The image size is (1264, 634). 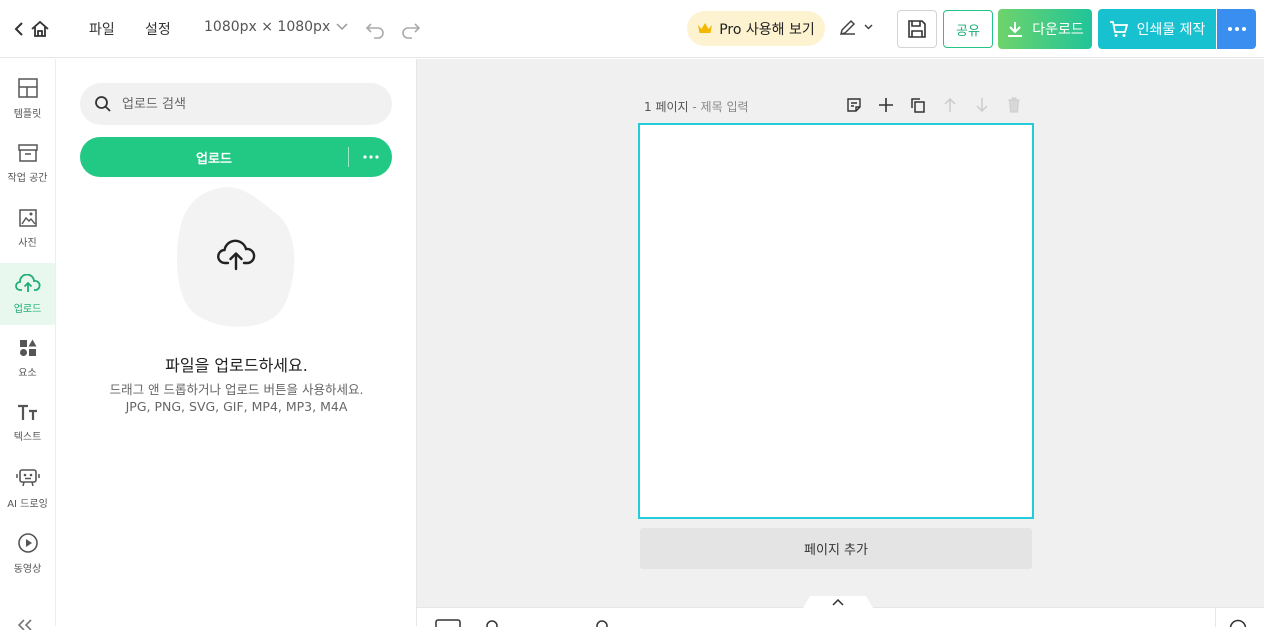 What do you see at coordinates (27, 87) in the screenshot?
I see `layout-icon` at bounding box center [27, 87].